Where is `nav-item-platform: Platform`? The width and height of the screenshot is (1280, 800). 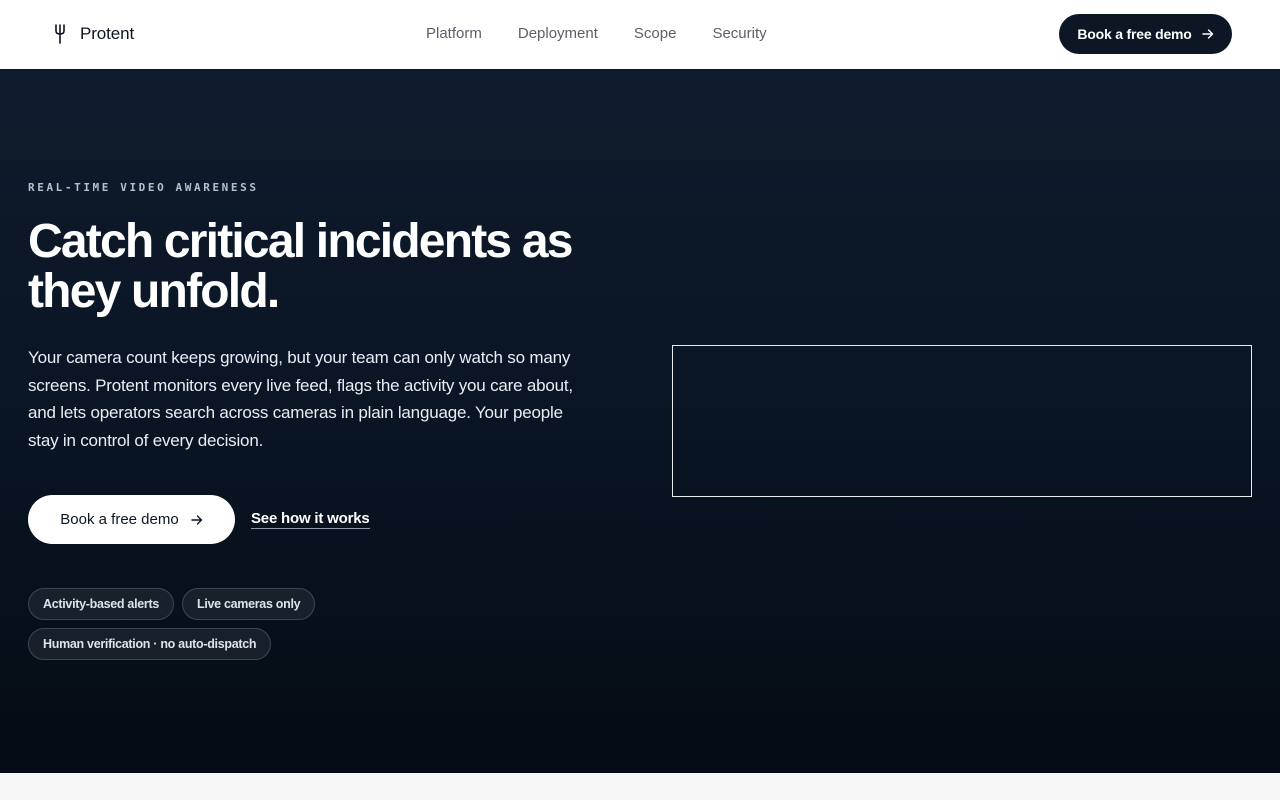
nav-item-platform: Platform is located at coordinates (454, 34).